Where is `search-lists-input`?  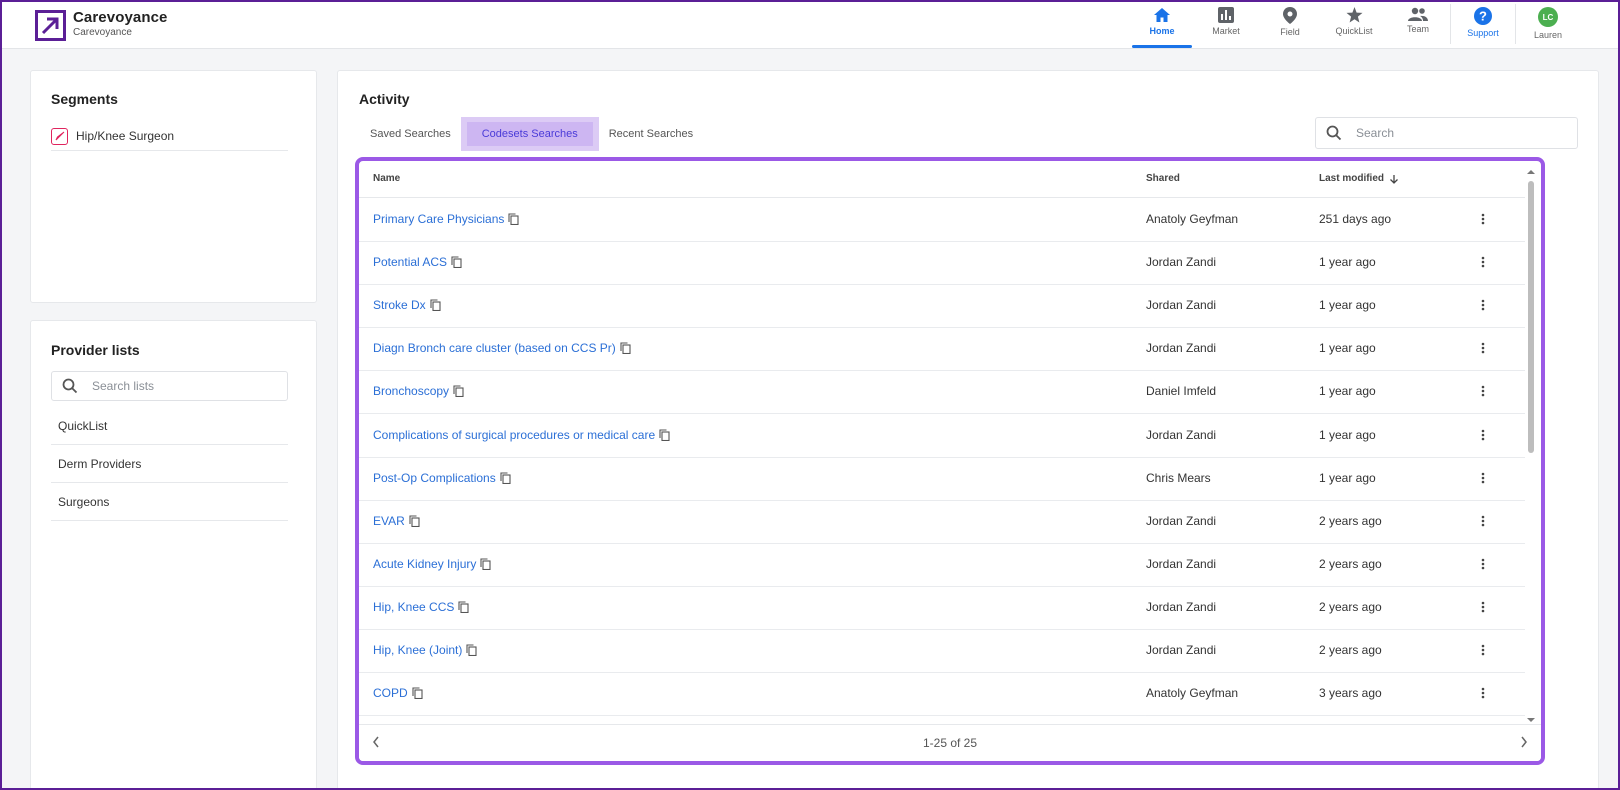
search-lists-input is located at coordinates (182, 386).